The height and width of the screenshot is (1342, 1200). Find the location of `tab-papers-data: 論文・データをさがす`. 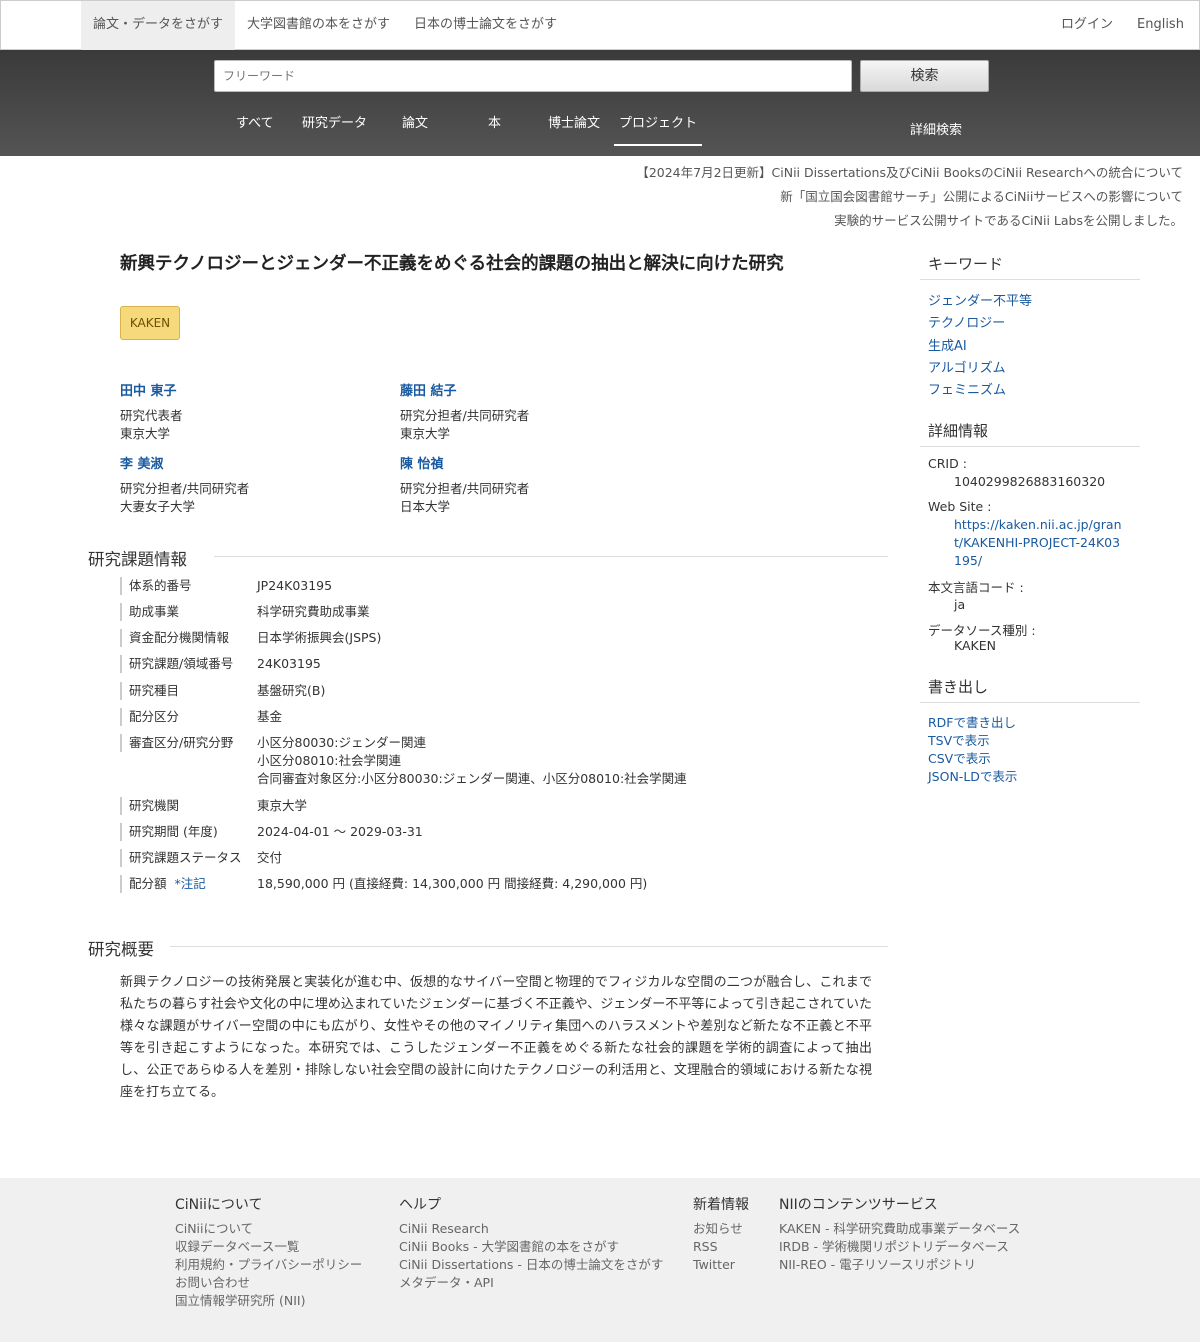

tab-papers-data: 論文・データをさがす is located at coordinates (158, 25).